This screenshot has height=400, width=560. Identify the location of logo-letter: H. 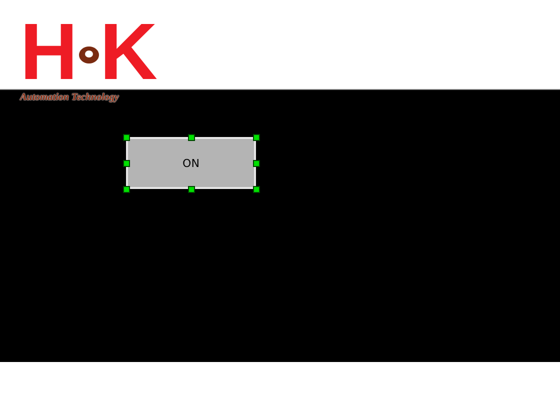
(49, 52).